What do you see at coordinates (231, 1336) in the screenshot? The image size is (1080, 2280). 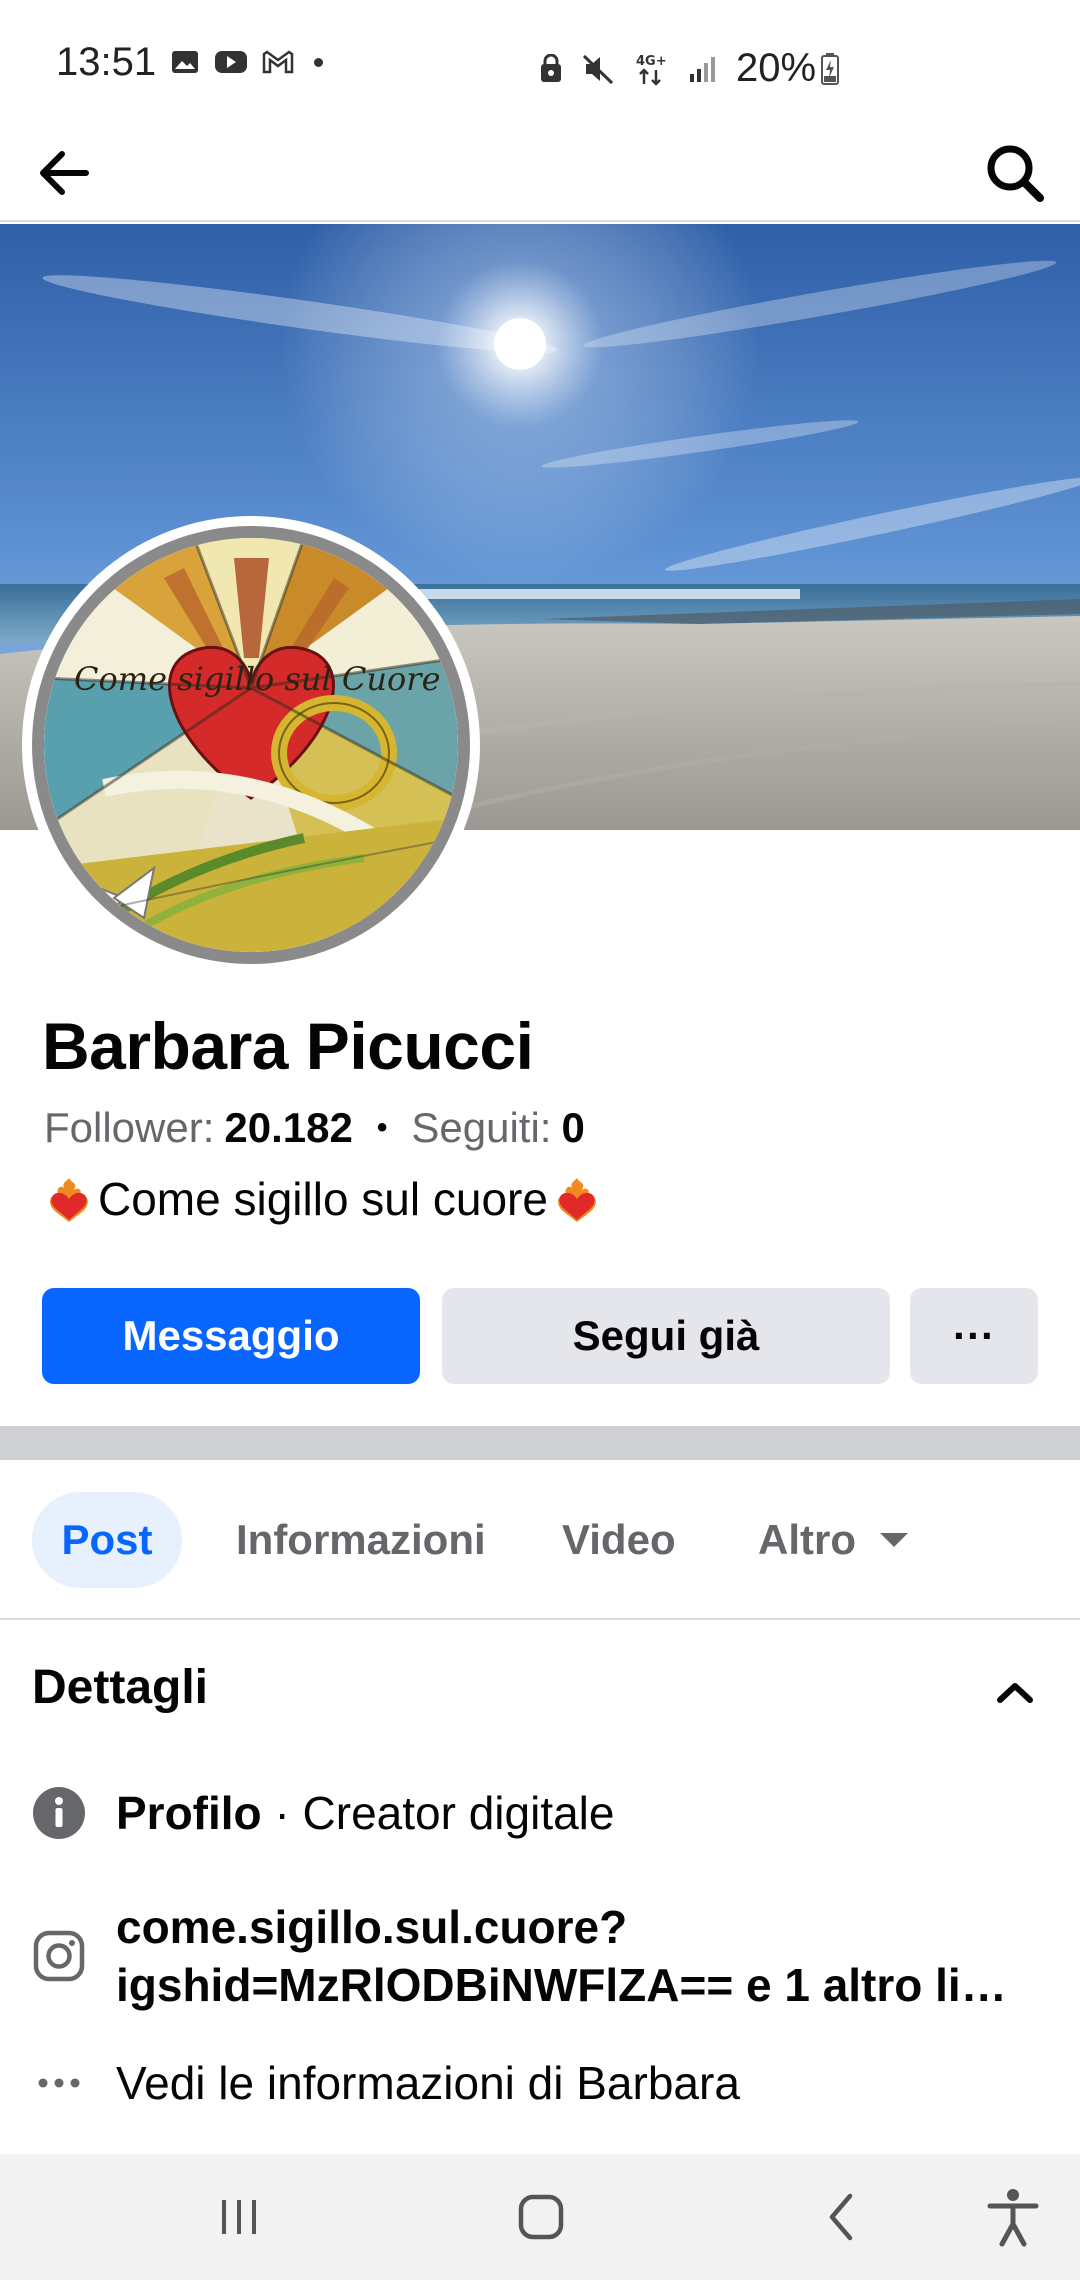 I see `message-button: Messaggio` at bounding box center [231, 1336].